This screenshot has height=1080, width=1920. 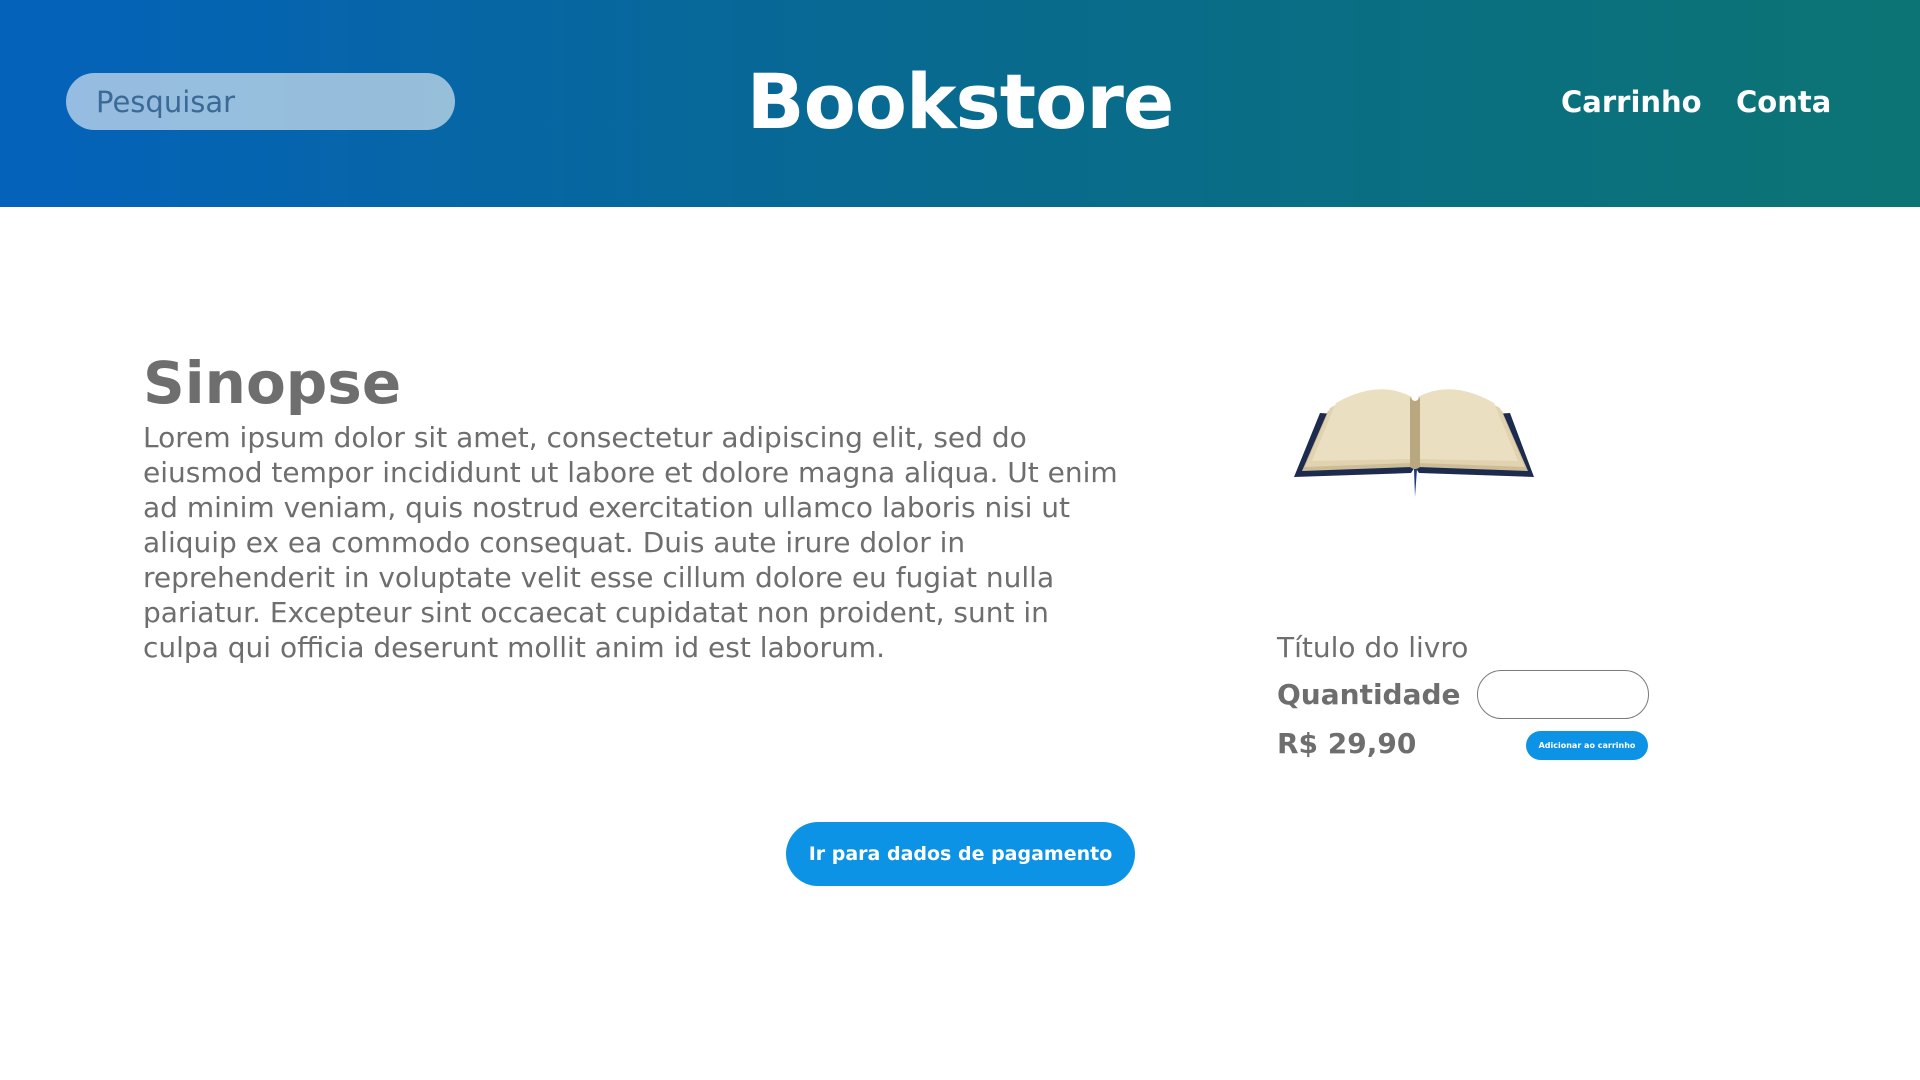 What do you see at coordinates (260, 101) in the screenshot?
I see `search-input` at bounding box center [260, 101].